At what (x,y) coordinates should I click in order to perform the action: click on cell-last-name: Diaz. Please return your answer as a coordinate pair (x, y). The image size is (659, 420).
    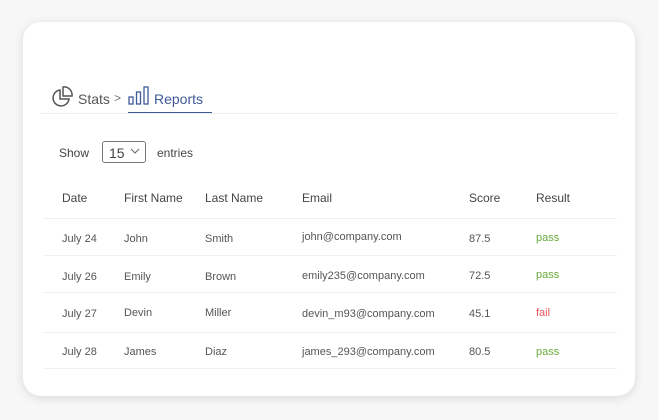
    Looking at the image, I should click on (216, 352).